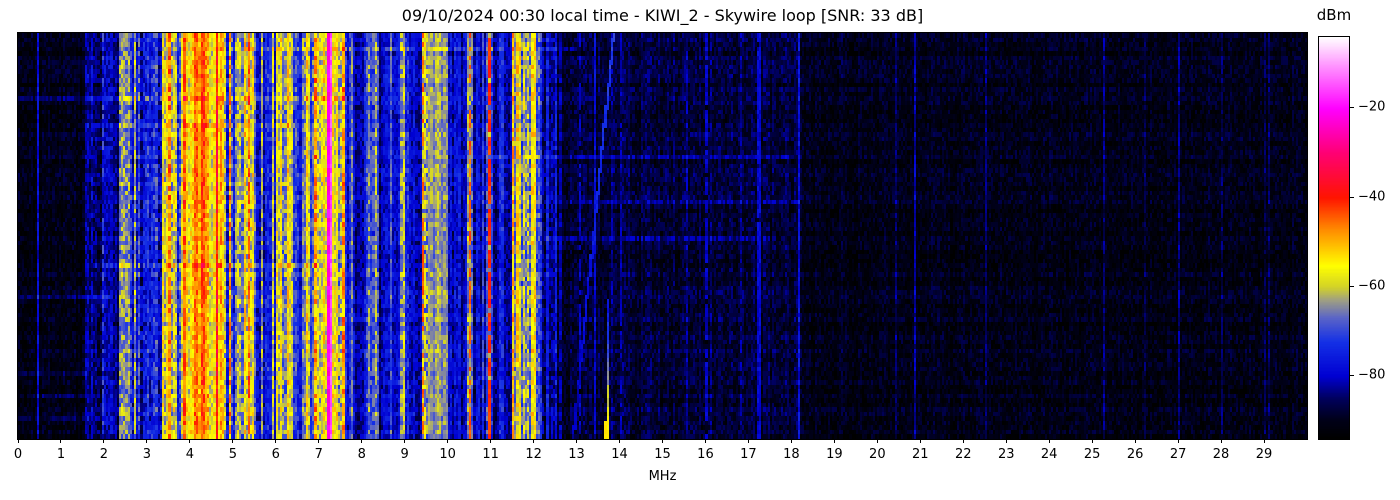 This screenshot has height=500, width=1400. Describe the element at coordinates (1372, 107) in the screenshot. I see `colorbar-tick-label: −20` at that location.